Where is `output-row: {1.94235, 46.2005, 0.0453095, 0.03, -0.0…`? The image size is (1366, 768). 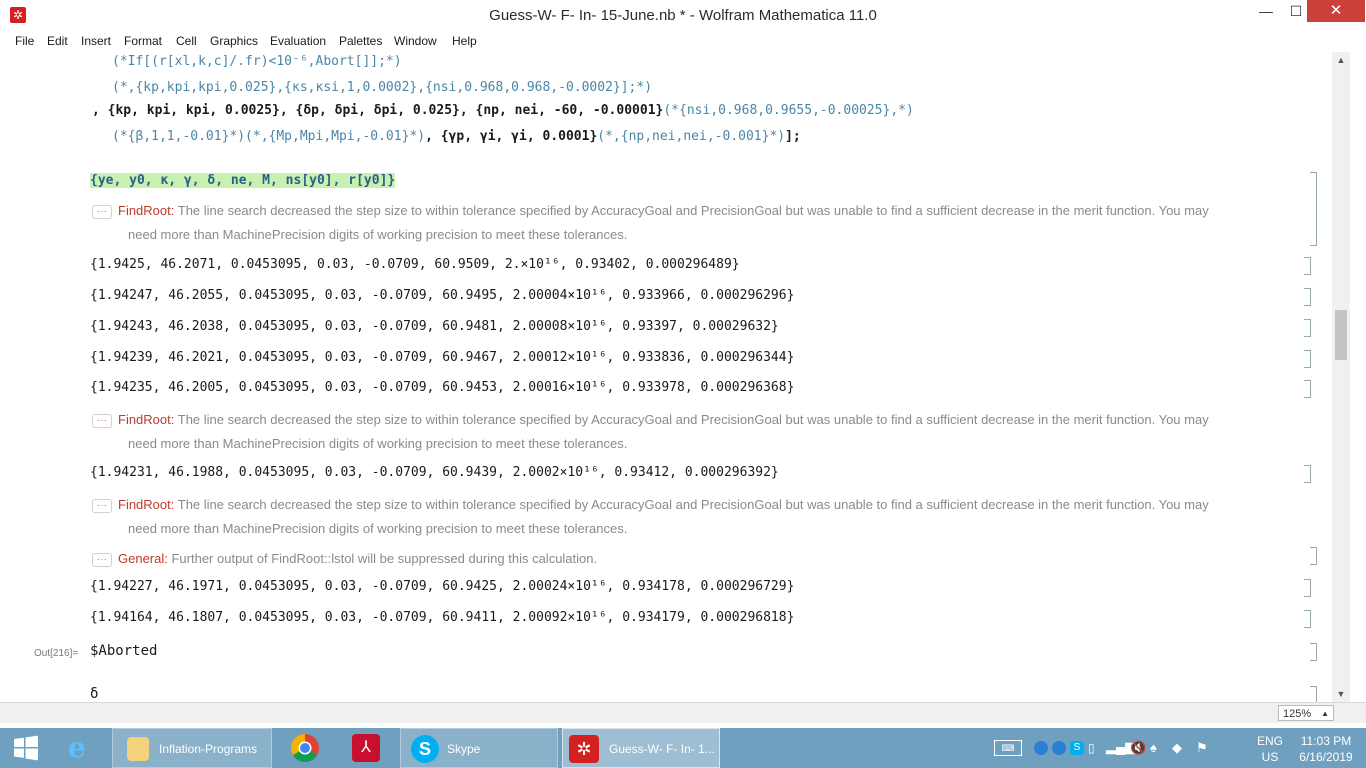
output-row: {1.94235, 46.2005, 0.0453095, 0.03, -0.0… is located at coordinates (442, 387).